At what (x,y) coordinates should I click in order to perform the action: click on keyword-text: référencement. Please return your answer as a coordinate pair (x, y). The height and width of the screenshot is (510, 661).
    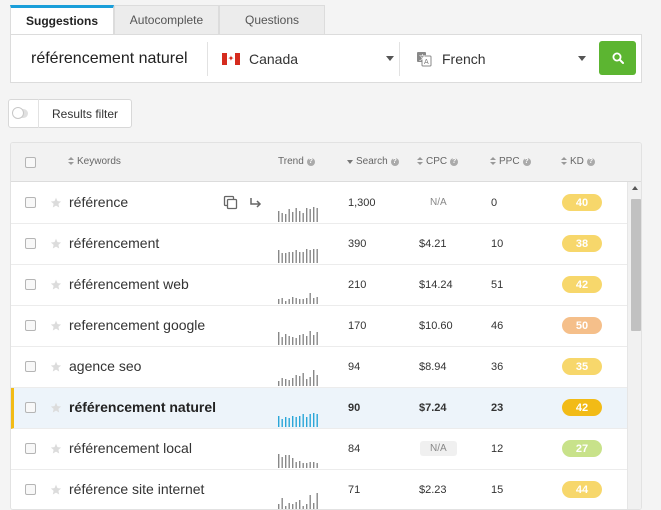
    Looking at the image, I should click on (114, 243).